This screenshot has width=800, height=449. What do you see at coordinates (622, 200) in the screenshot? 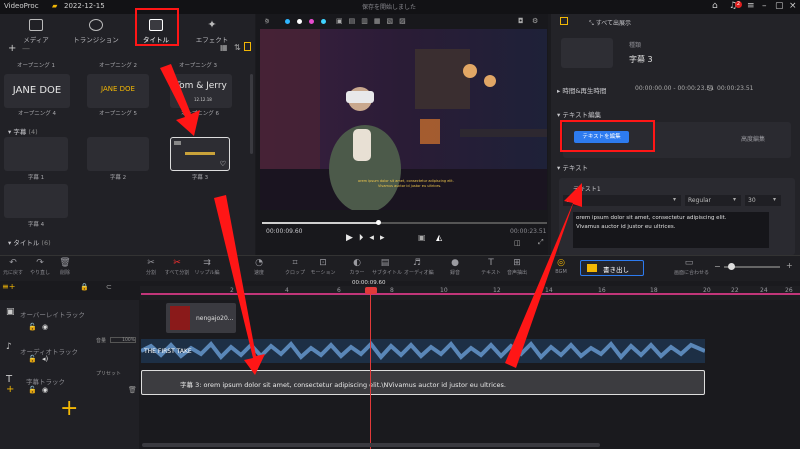
I see `font-family-select: d` at bounding box center [622, 200].